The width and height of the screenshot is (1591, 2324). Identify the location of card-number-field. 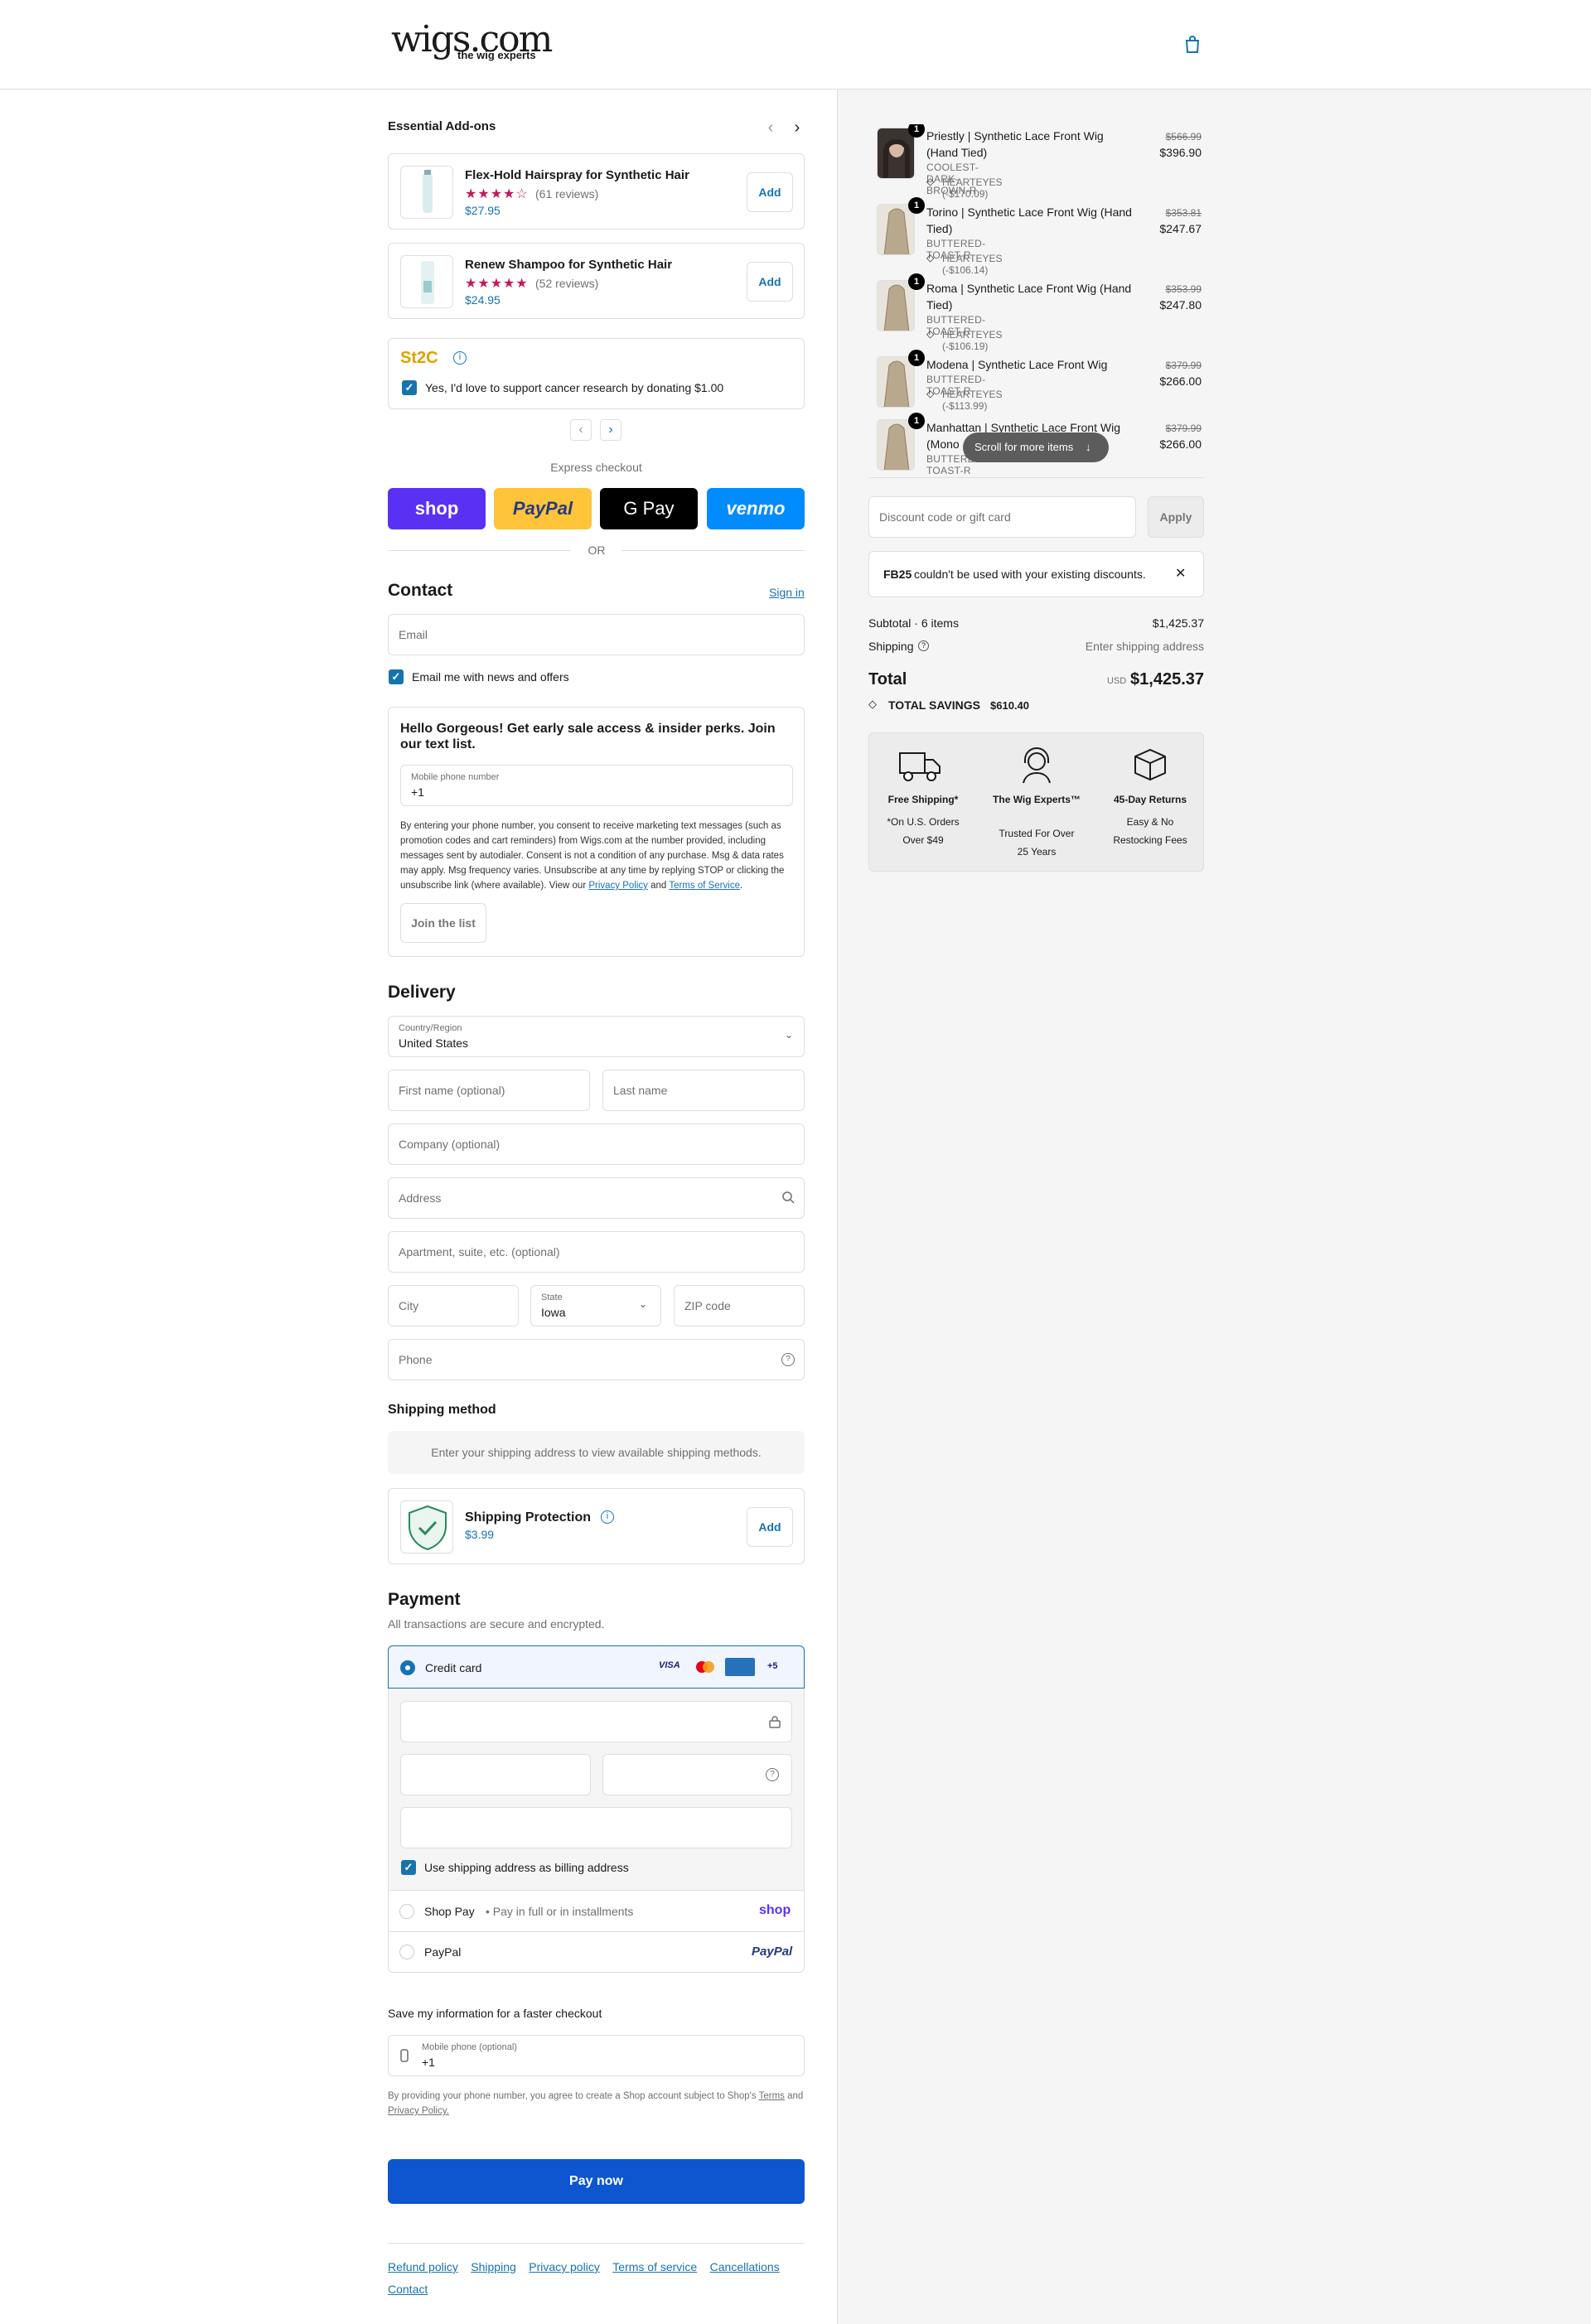
(596, 1722).